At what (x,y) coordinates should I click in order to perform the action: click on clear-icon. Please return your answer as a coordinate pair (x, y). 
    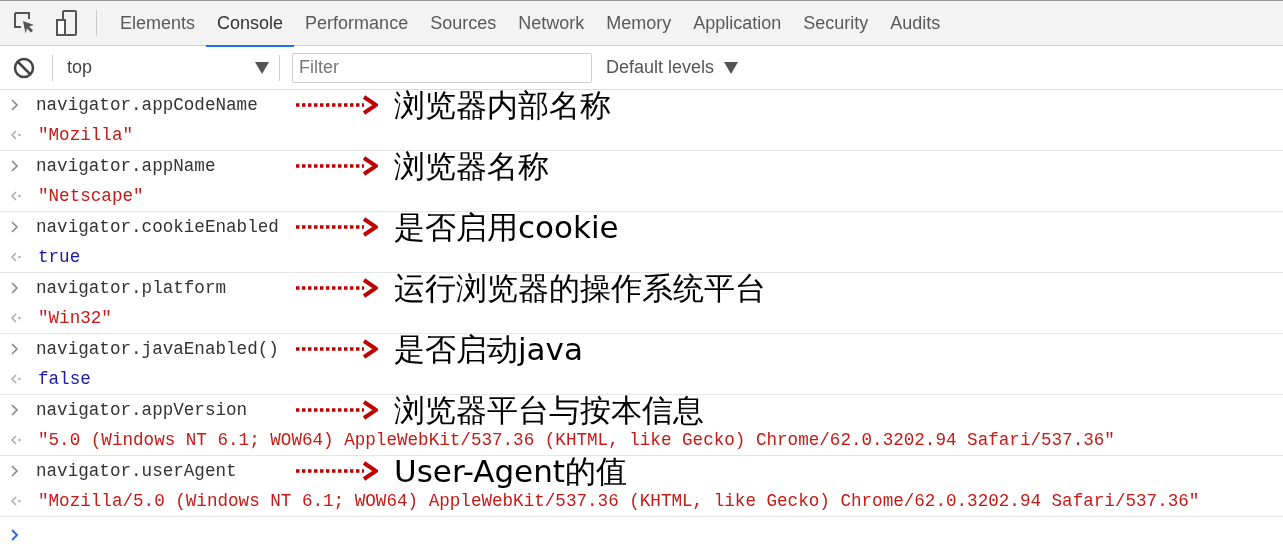
    Looking at the image, I should click on (24, 67).